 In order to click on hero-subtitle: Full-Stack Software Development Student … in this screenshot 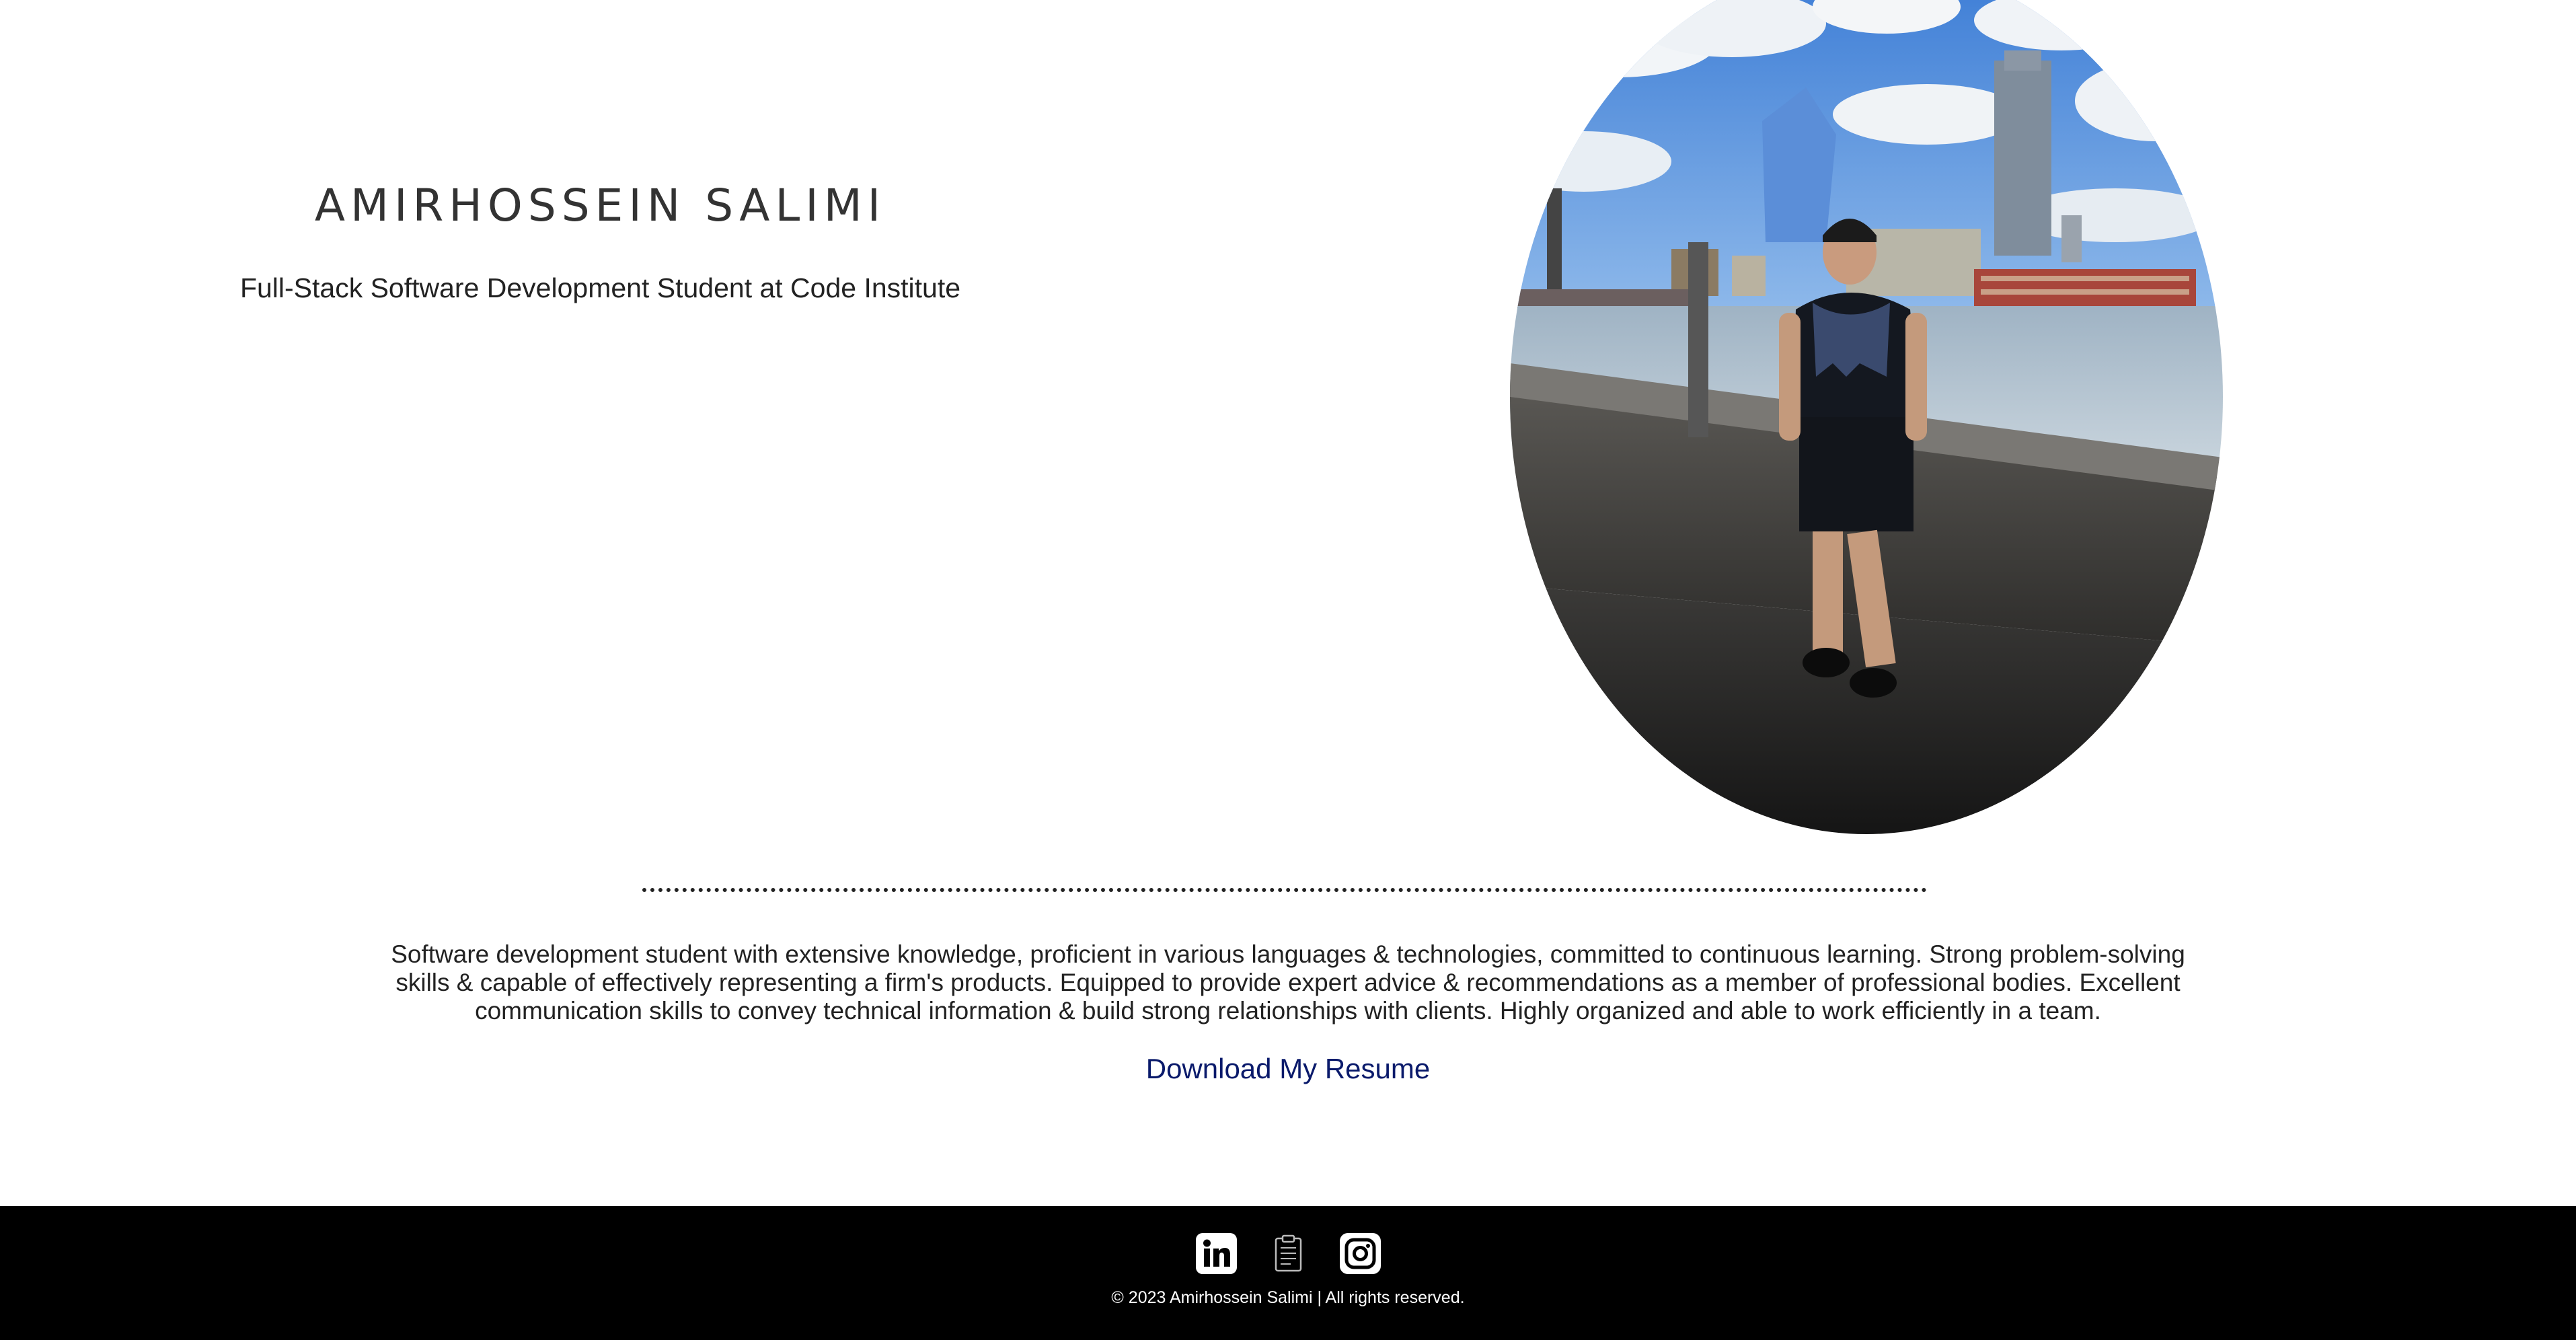, I will do `click(600, 287)`.